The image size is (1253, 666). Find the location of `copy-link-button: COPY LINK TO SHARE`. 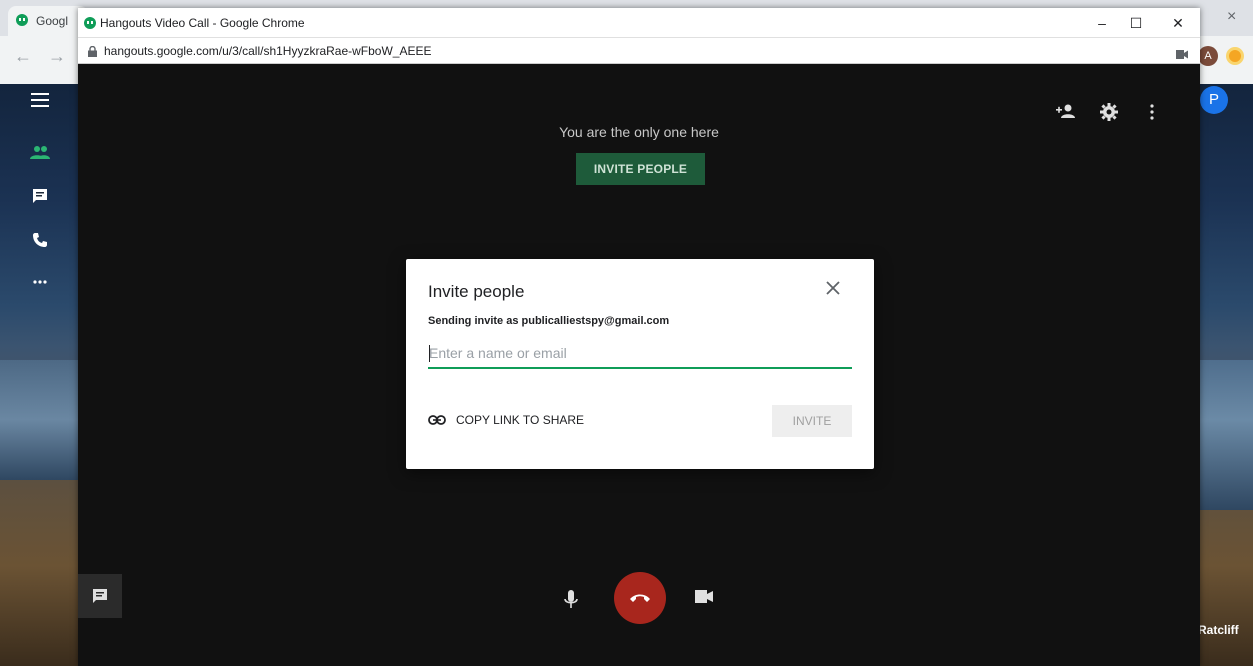

copy-link-button: COPY LINK TO SHARE is located at coordinates (506, 420).